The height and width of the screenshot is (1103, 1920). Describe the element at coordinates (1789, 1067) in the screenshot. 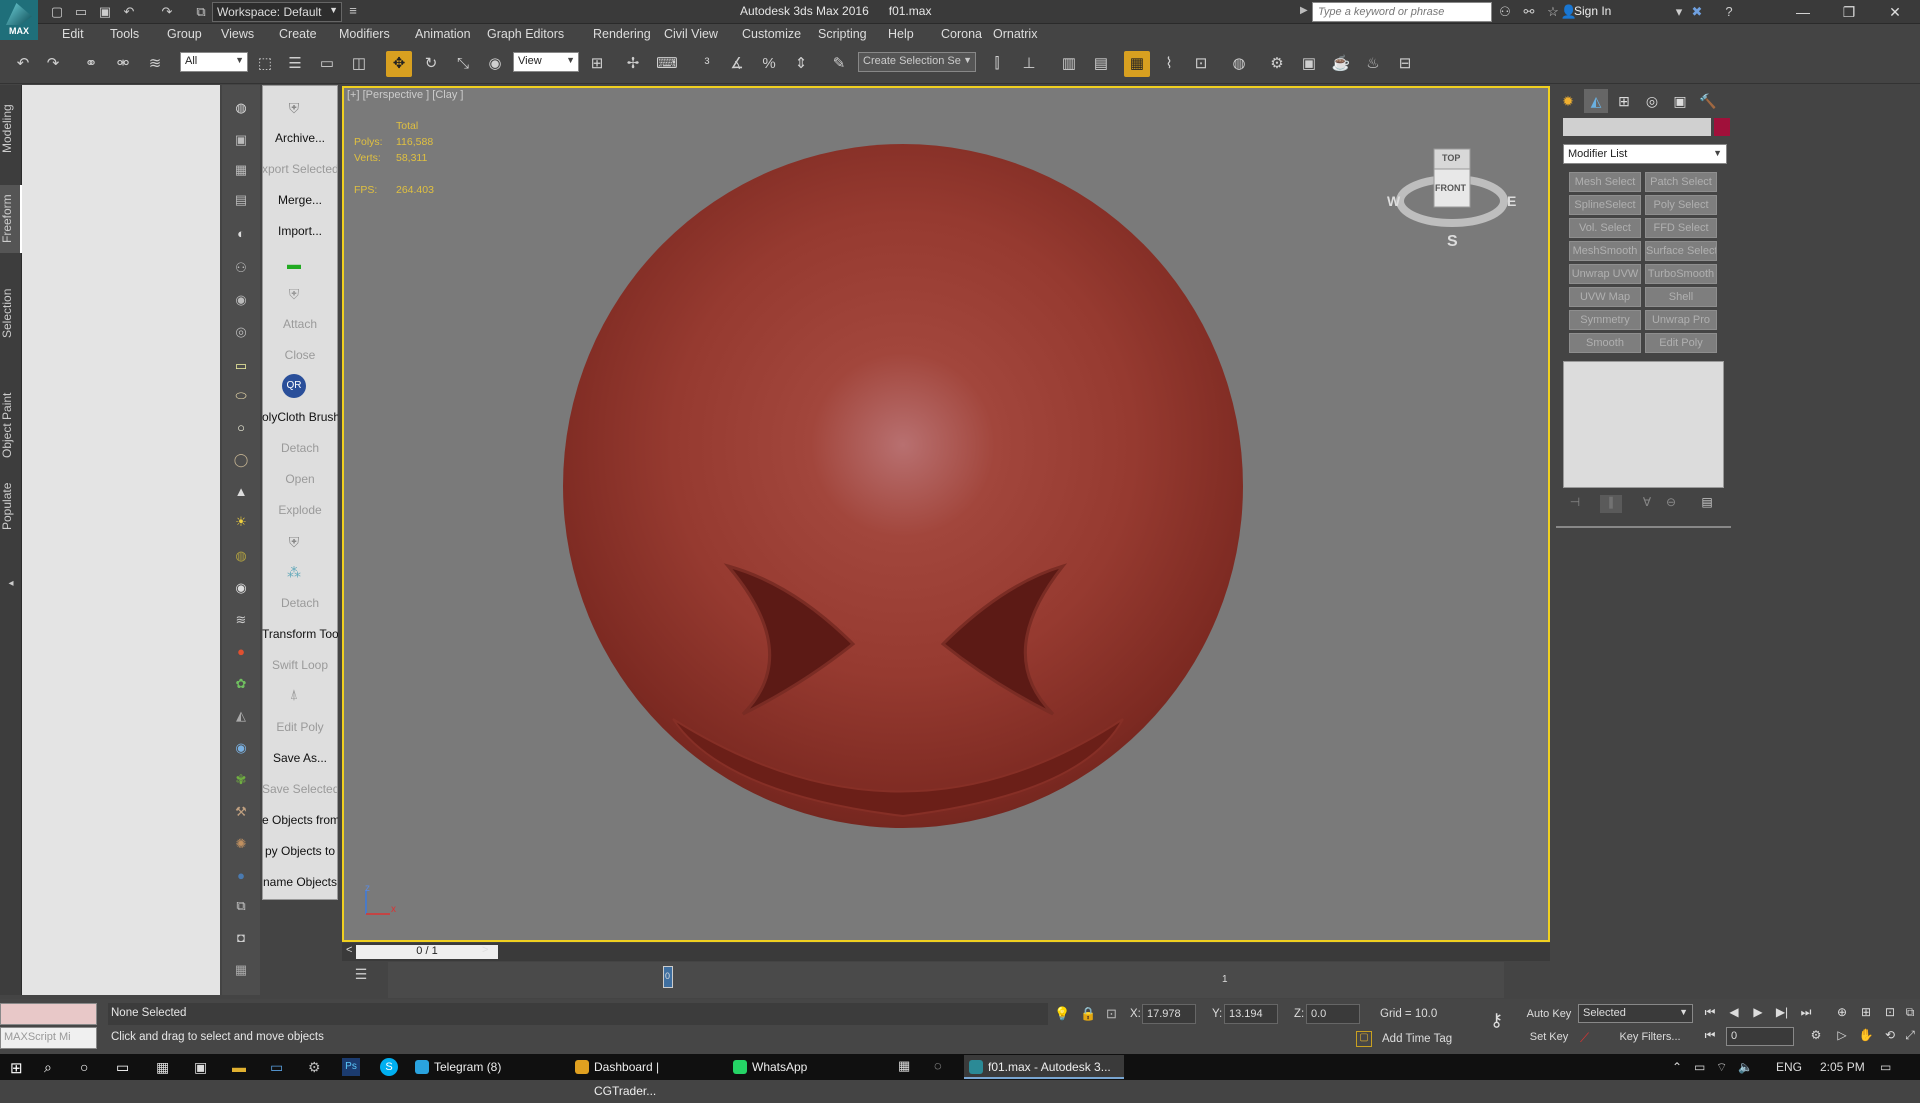

I see `input-language: ENG` at that location.